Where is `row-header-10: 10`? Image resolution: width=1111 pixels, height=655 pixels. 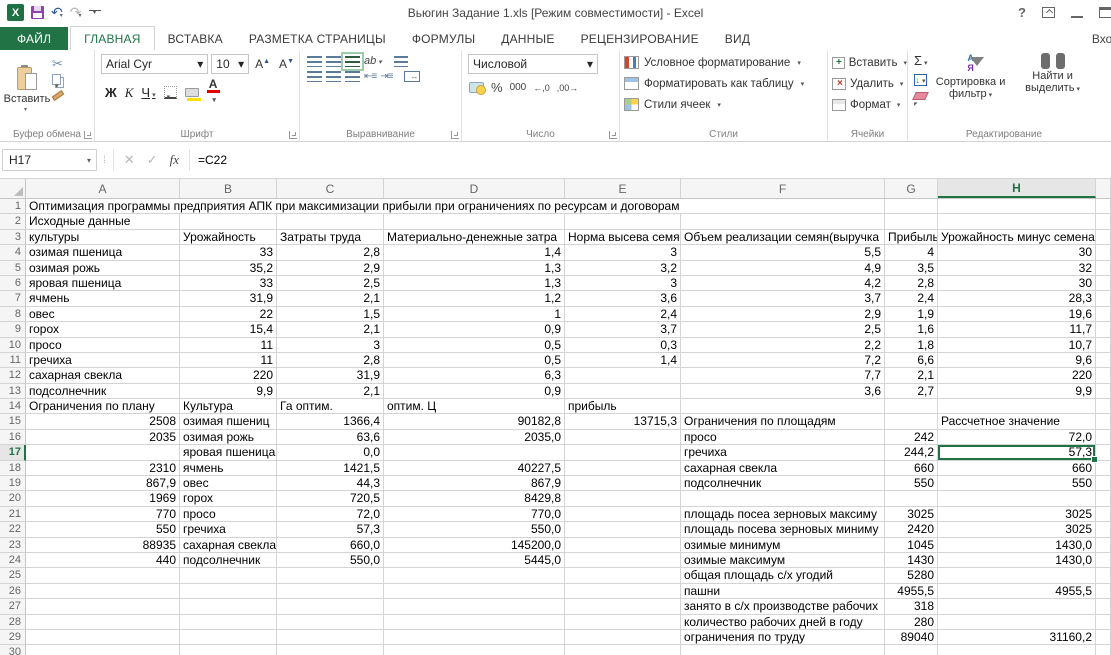
row-header-10: 10 is located at coordinates (13, 345).